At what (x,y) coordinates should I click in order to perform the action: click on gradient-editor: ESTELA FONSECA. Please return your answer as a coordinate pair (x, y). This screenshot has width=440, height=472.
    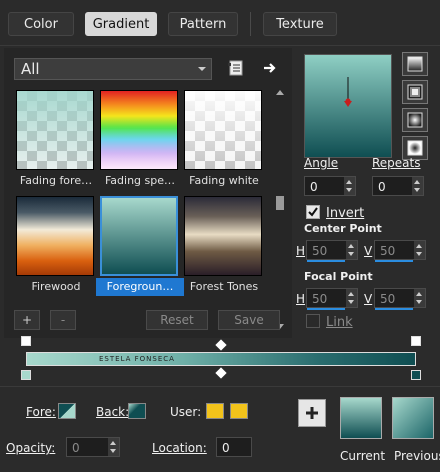
    Looking at the image, I should click on (220, 361).